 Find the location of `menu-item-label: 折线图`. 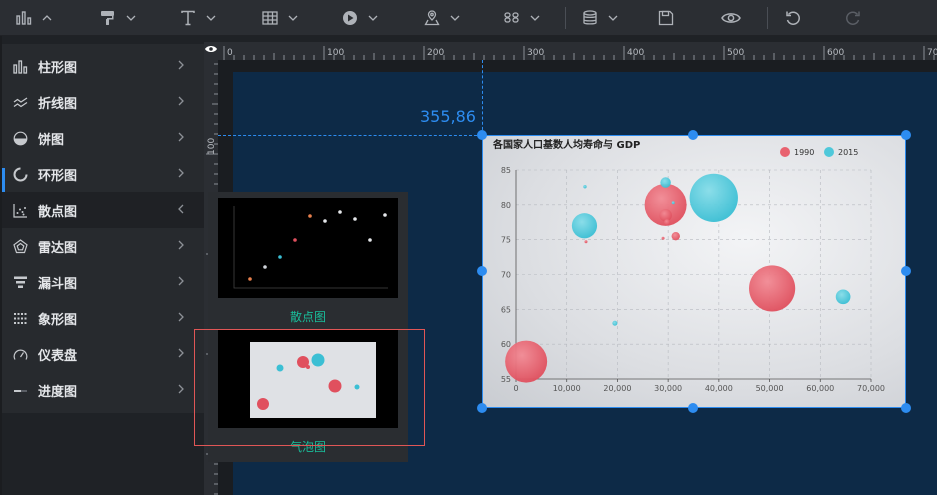

menu-item-label: 折线图 is located at coordinates (58, 104).